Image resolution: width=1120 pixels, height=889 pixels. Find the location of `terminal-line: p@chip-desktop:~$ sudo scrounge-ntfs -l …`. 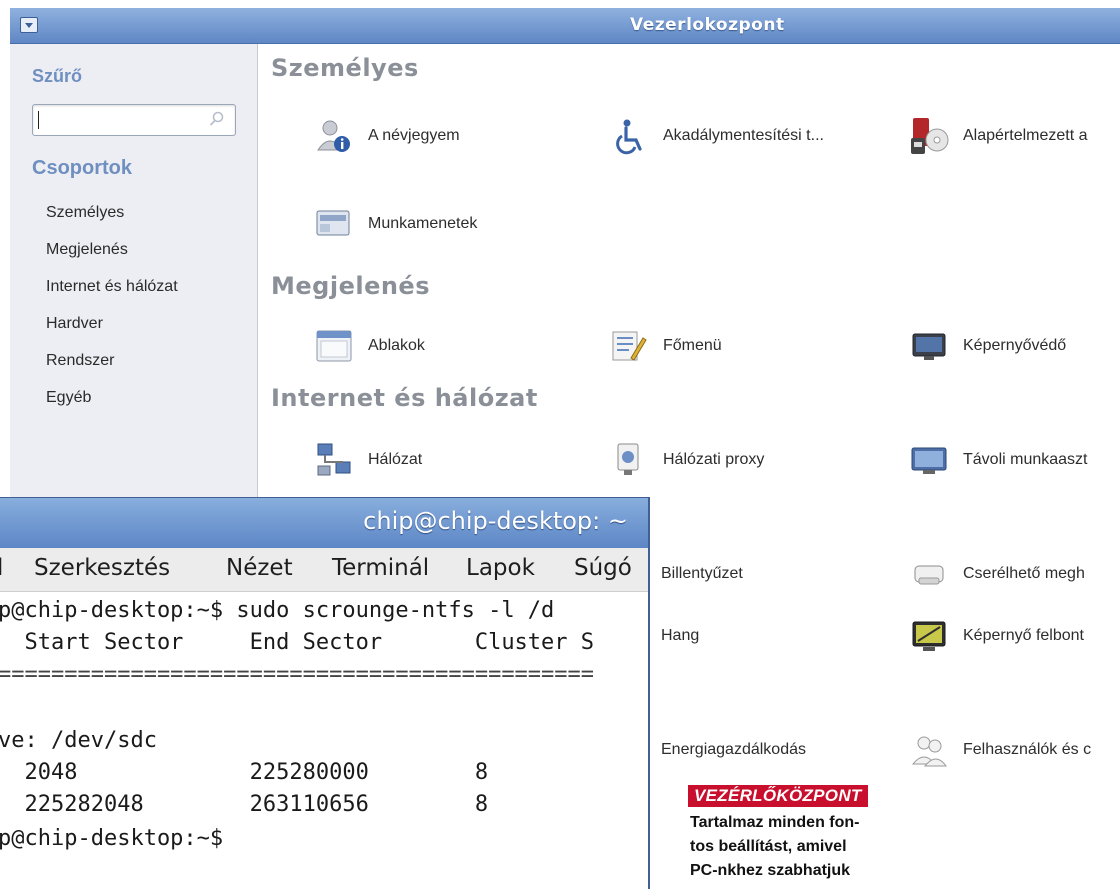

terminal-line: p@chip-desktop:~$ sudo scrounge-ntfs -l … is located at coordinates (277, 610).